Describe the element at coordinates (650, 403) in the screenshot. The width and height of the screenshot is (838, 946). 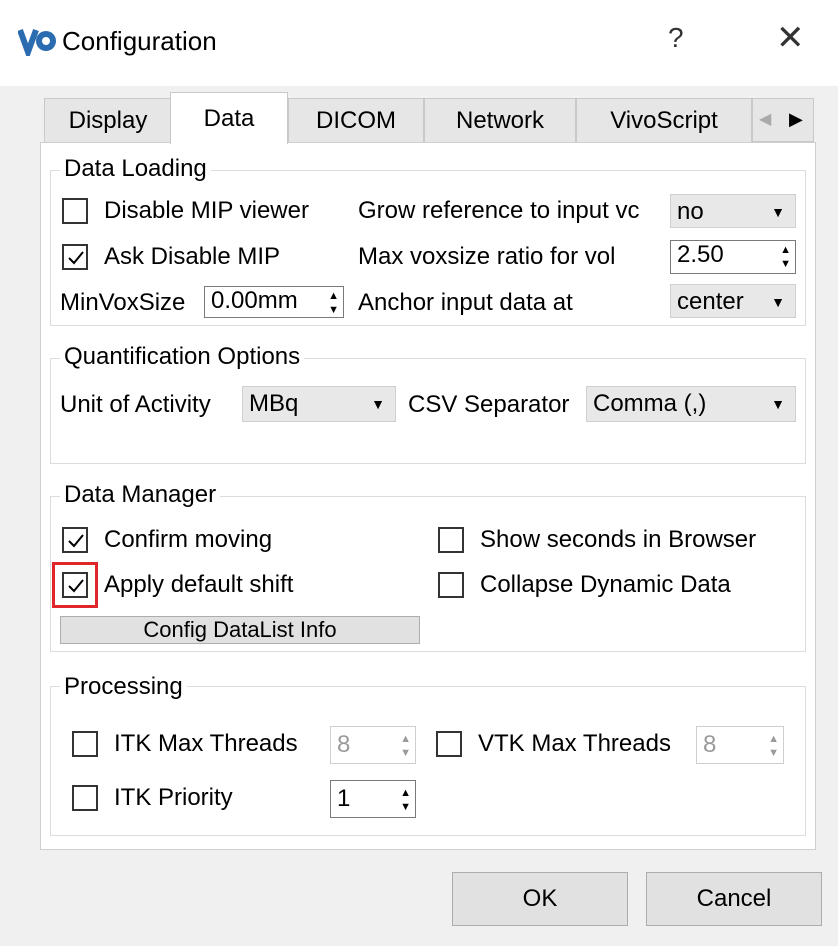
I see `csv-separator-value: Comma (,)` at that location.